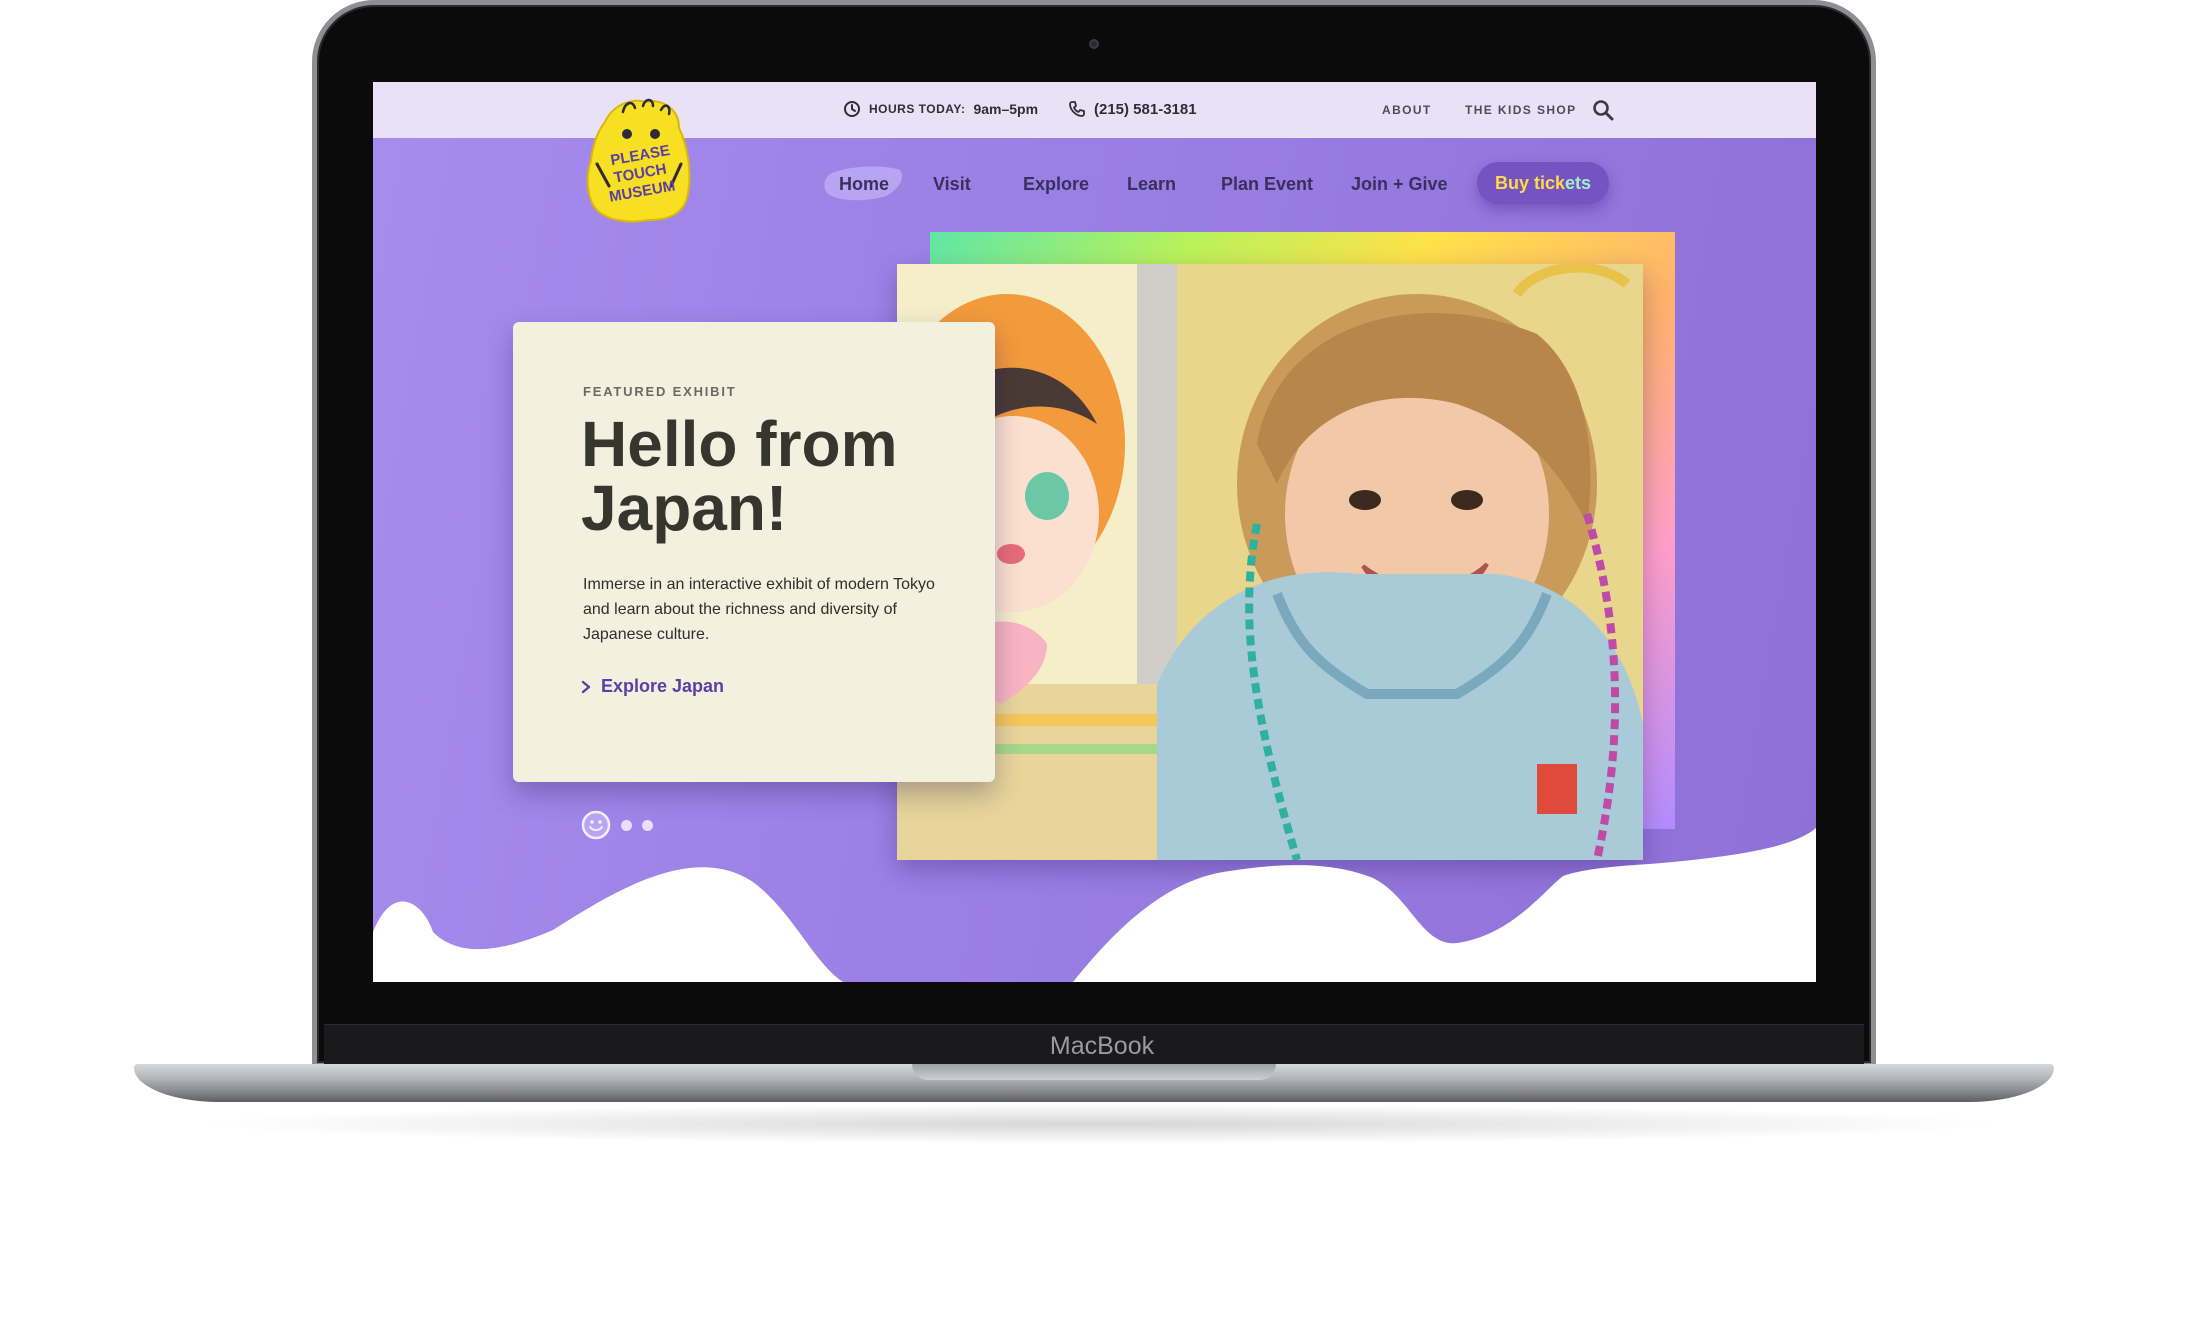 This screenshot has height=1331, width=2204. I want to click on buy-tickets-label-part-2: ets, so click(1578, 182).